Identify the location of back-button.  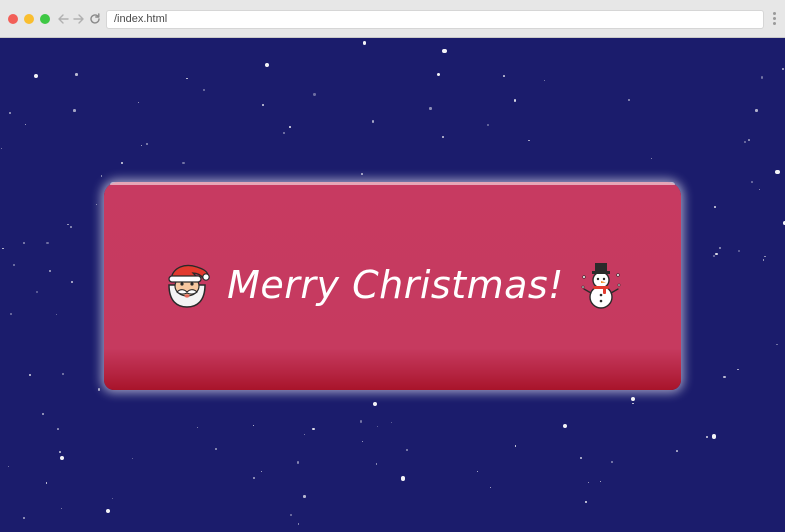
(63, 19).